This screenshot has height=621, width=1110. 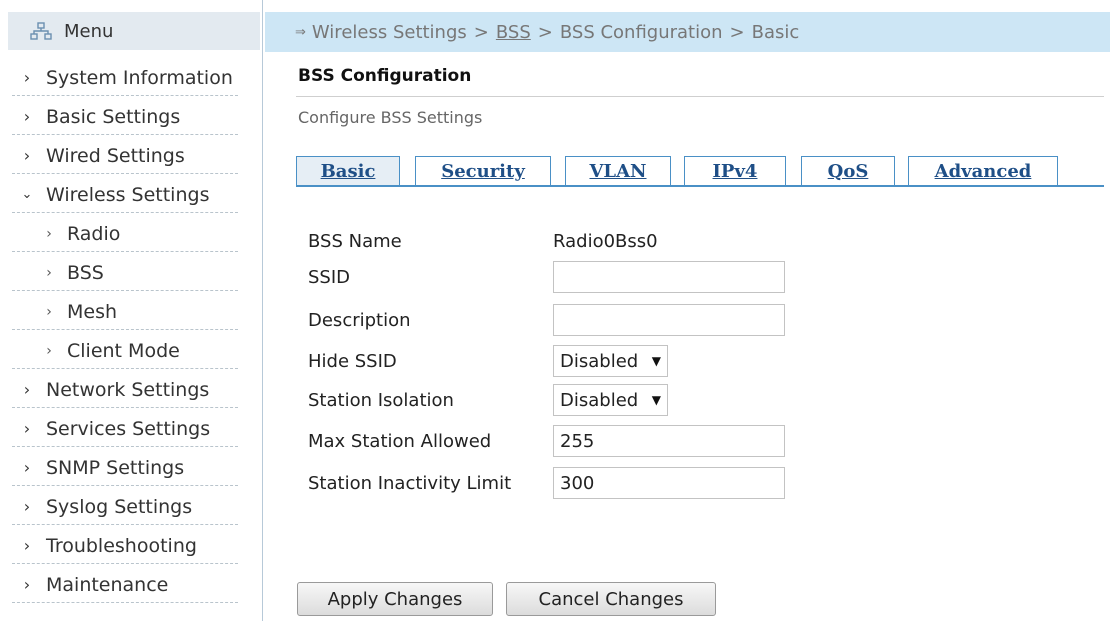 What do you see at coordinates (983, 170) in the screenshot?
I see `tab-advanced: Advanced` at bounding box center [983, 170].